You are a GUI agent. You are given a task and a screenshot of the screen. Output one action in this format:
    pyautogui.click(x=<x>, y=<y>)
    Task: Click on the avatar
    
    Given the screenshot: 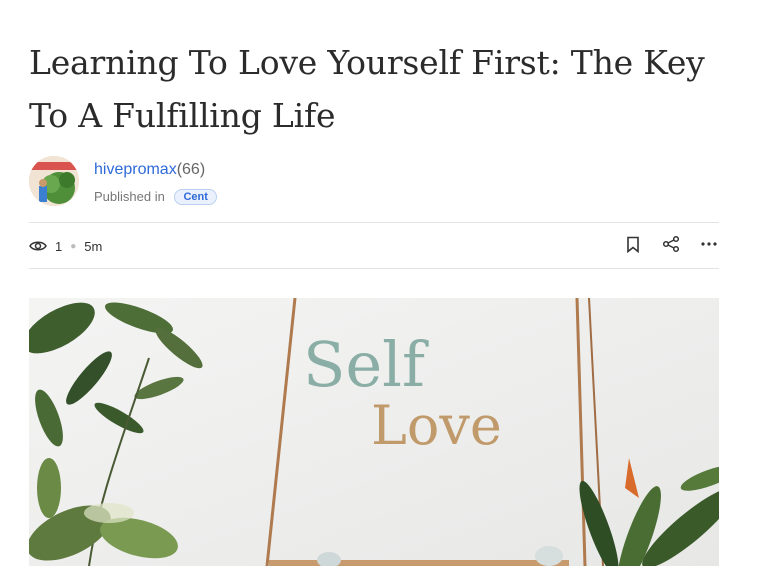 What is the action you would take?
    pyautogui.click(x=54, y=181)
    